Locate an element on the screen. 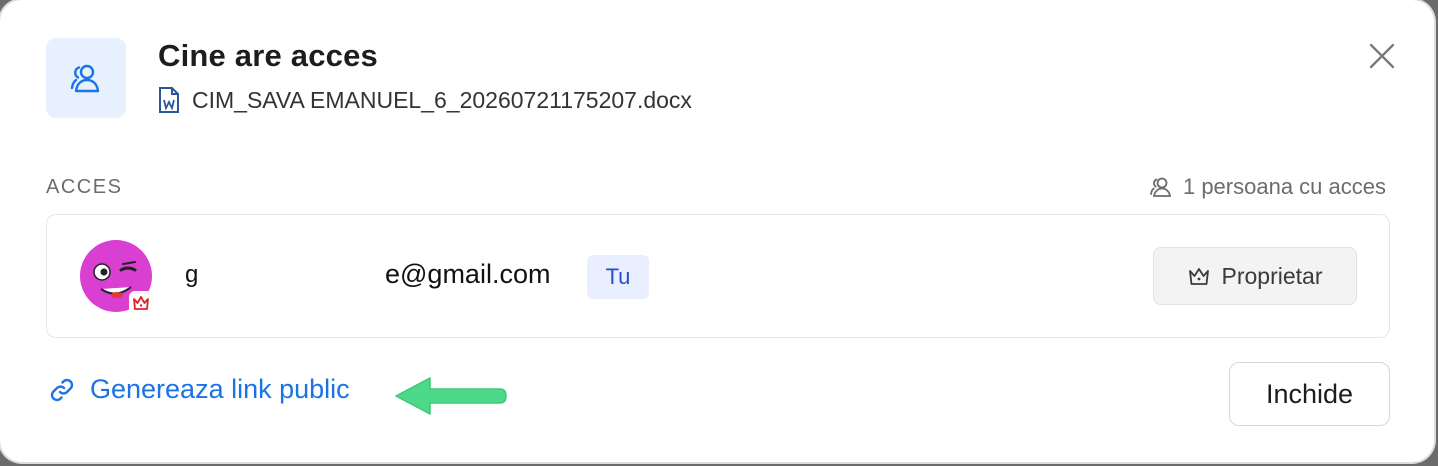 This screenshot has width=1438, height=466. access-count: 1 persoana cu acces is located at coordinates (1267, 187).